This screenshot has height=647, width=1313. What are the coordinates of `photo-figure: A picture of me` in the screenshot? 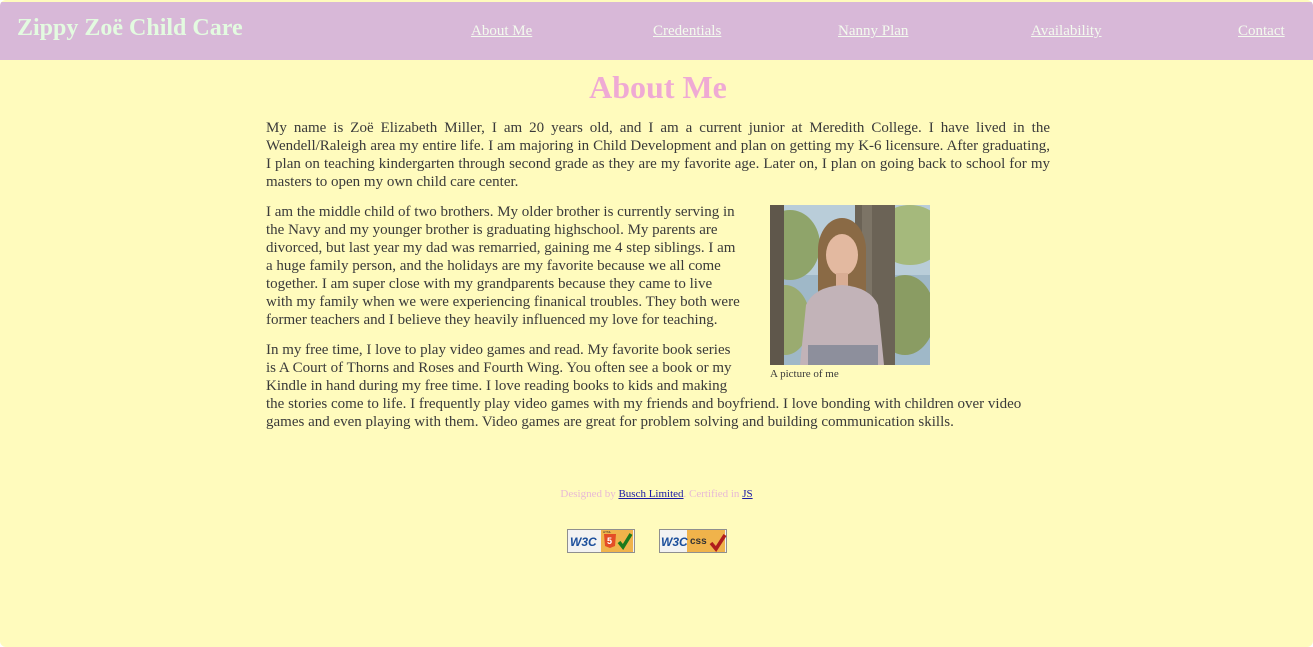 It's located at (850, 292).